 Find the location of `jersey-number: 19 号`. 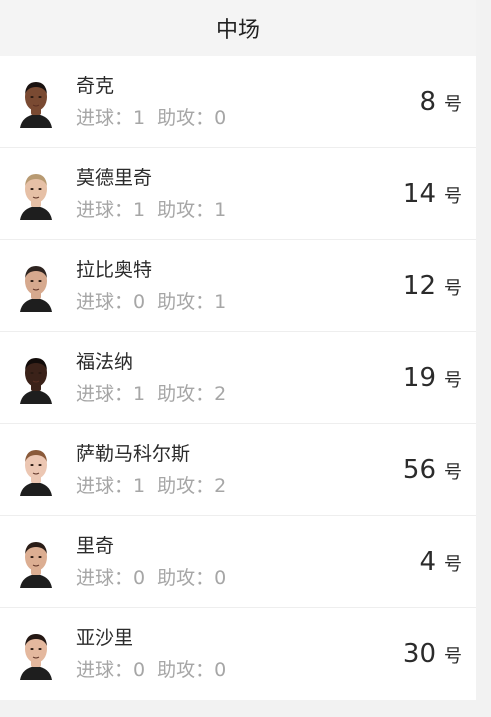

jersey-number: 19 号 is located at coordinates (432, 378).